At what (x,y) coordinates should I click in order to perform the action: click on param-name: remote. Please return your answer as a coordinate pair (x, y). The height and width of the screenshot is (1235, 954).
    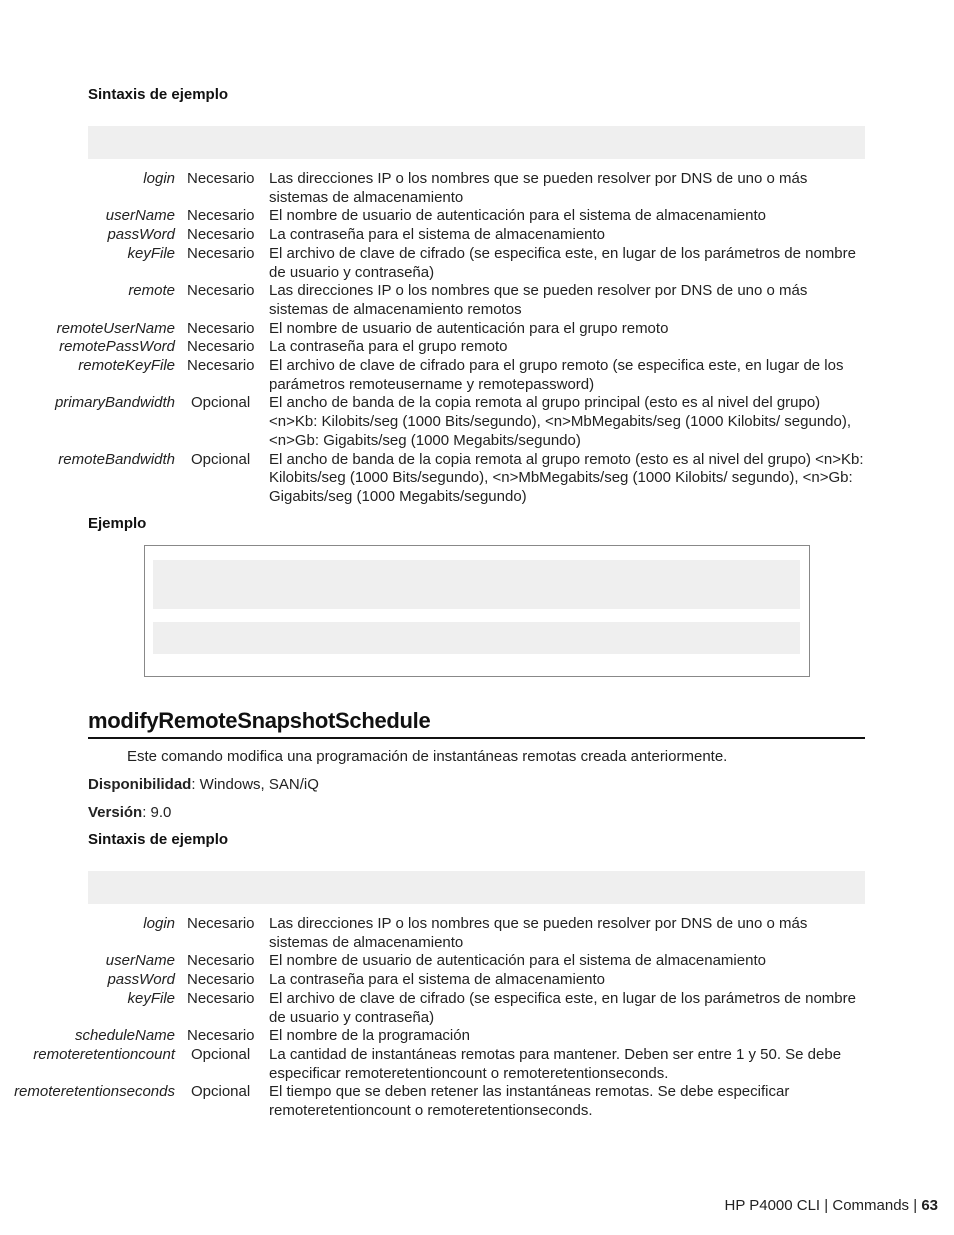
    Looking at the image, I should click on (151, 291).